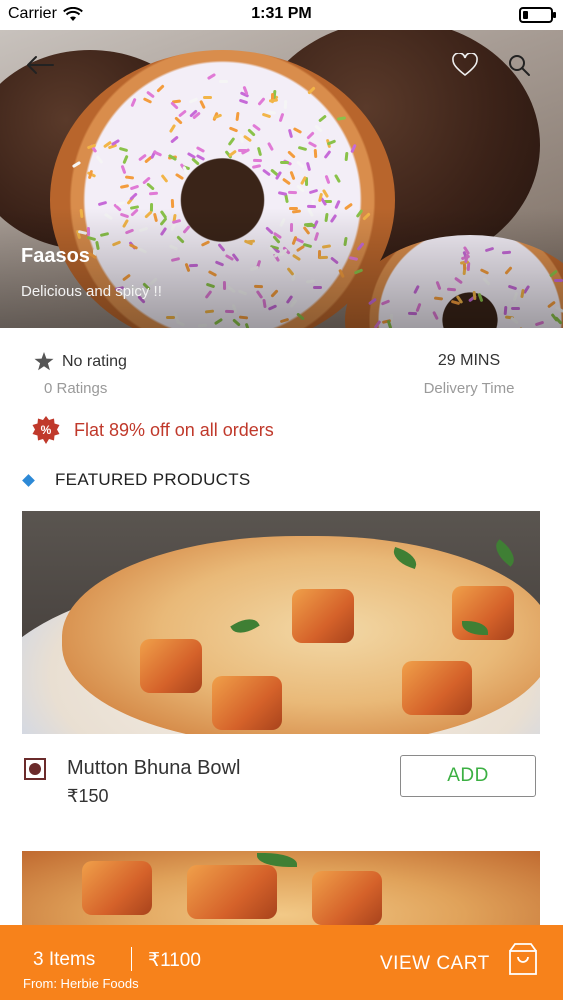 The width and height of the screenshot is (563, 1000). I want to click on cart-item-count: 3 Items, so click(64, 959).